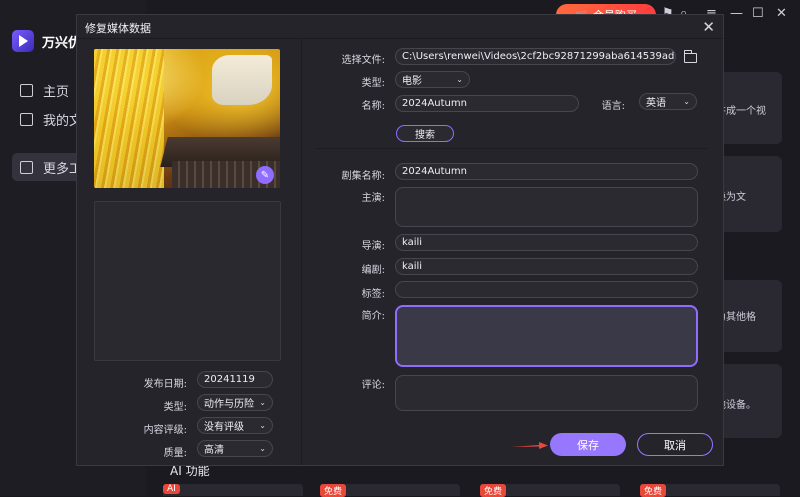  What do you see at coordinates (758, 13) in the screenshot?
I see `maximize-icon: ☐` at bounding box center [758, 13].